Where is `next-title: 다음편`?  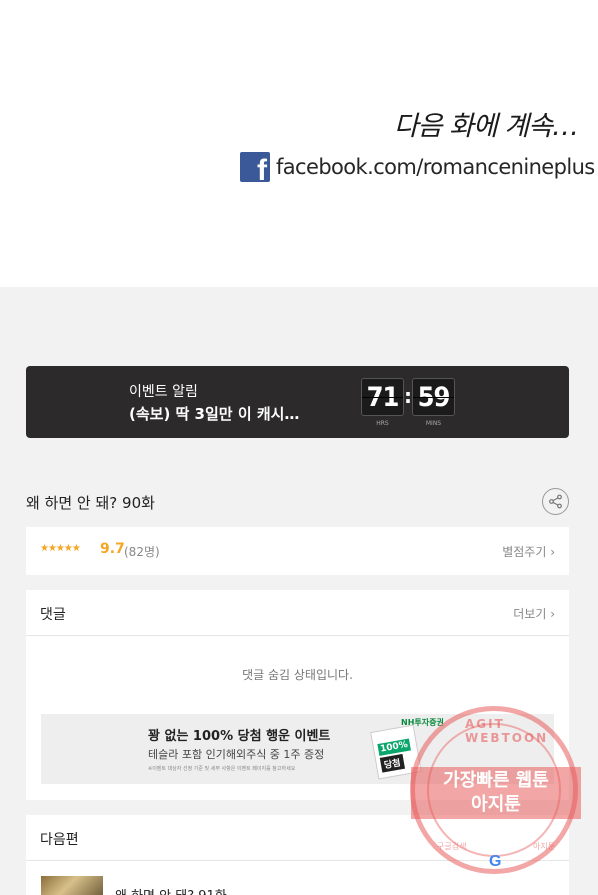
next-title: 다음편 is located at coordinates (59, 840).